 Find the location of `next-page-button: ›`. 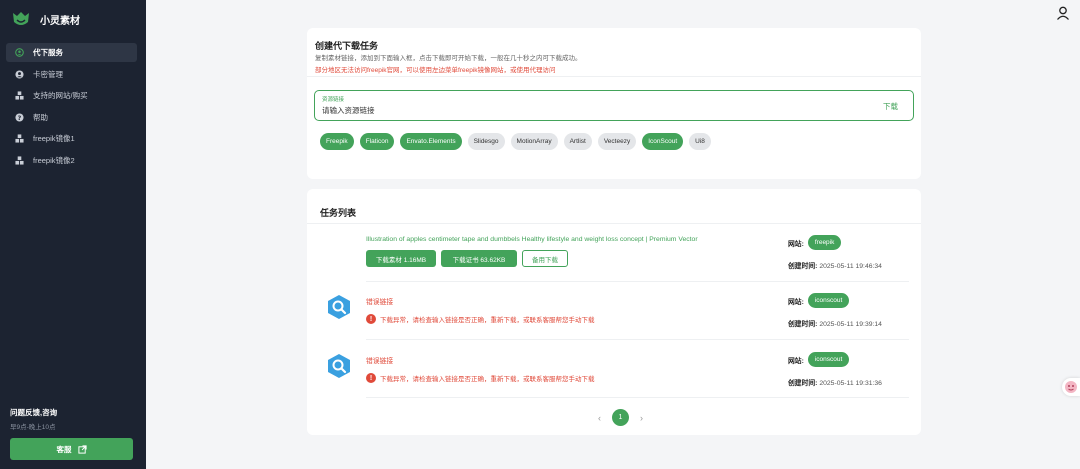

next-page-button: › is located at coordinates (641, 418).